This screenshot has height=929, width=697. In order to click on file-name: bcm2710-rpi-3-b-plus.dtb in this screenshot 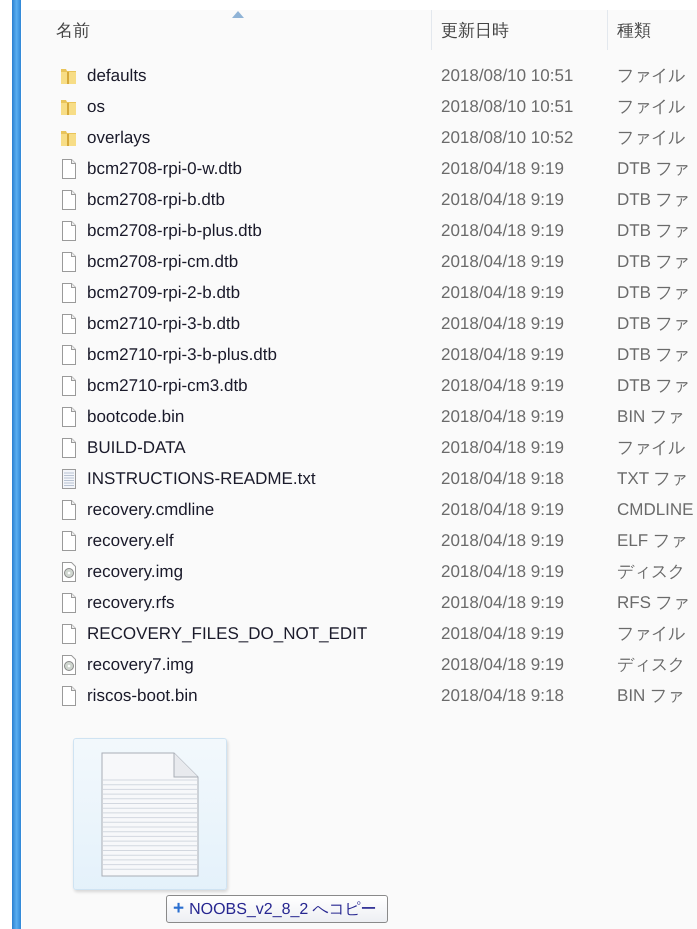, I will do `click(182, 354)`.